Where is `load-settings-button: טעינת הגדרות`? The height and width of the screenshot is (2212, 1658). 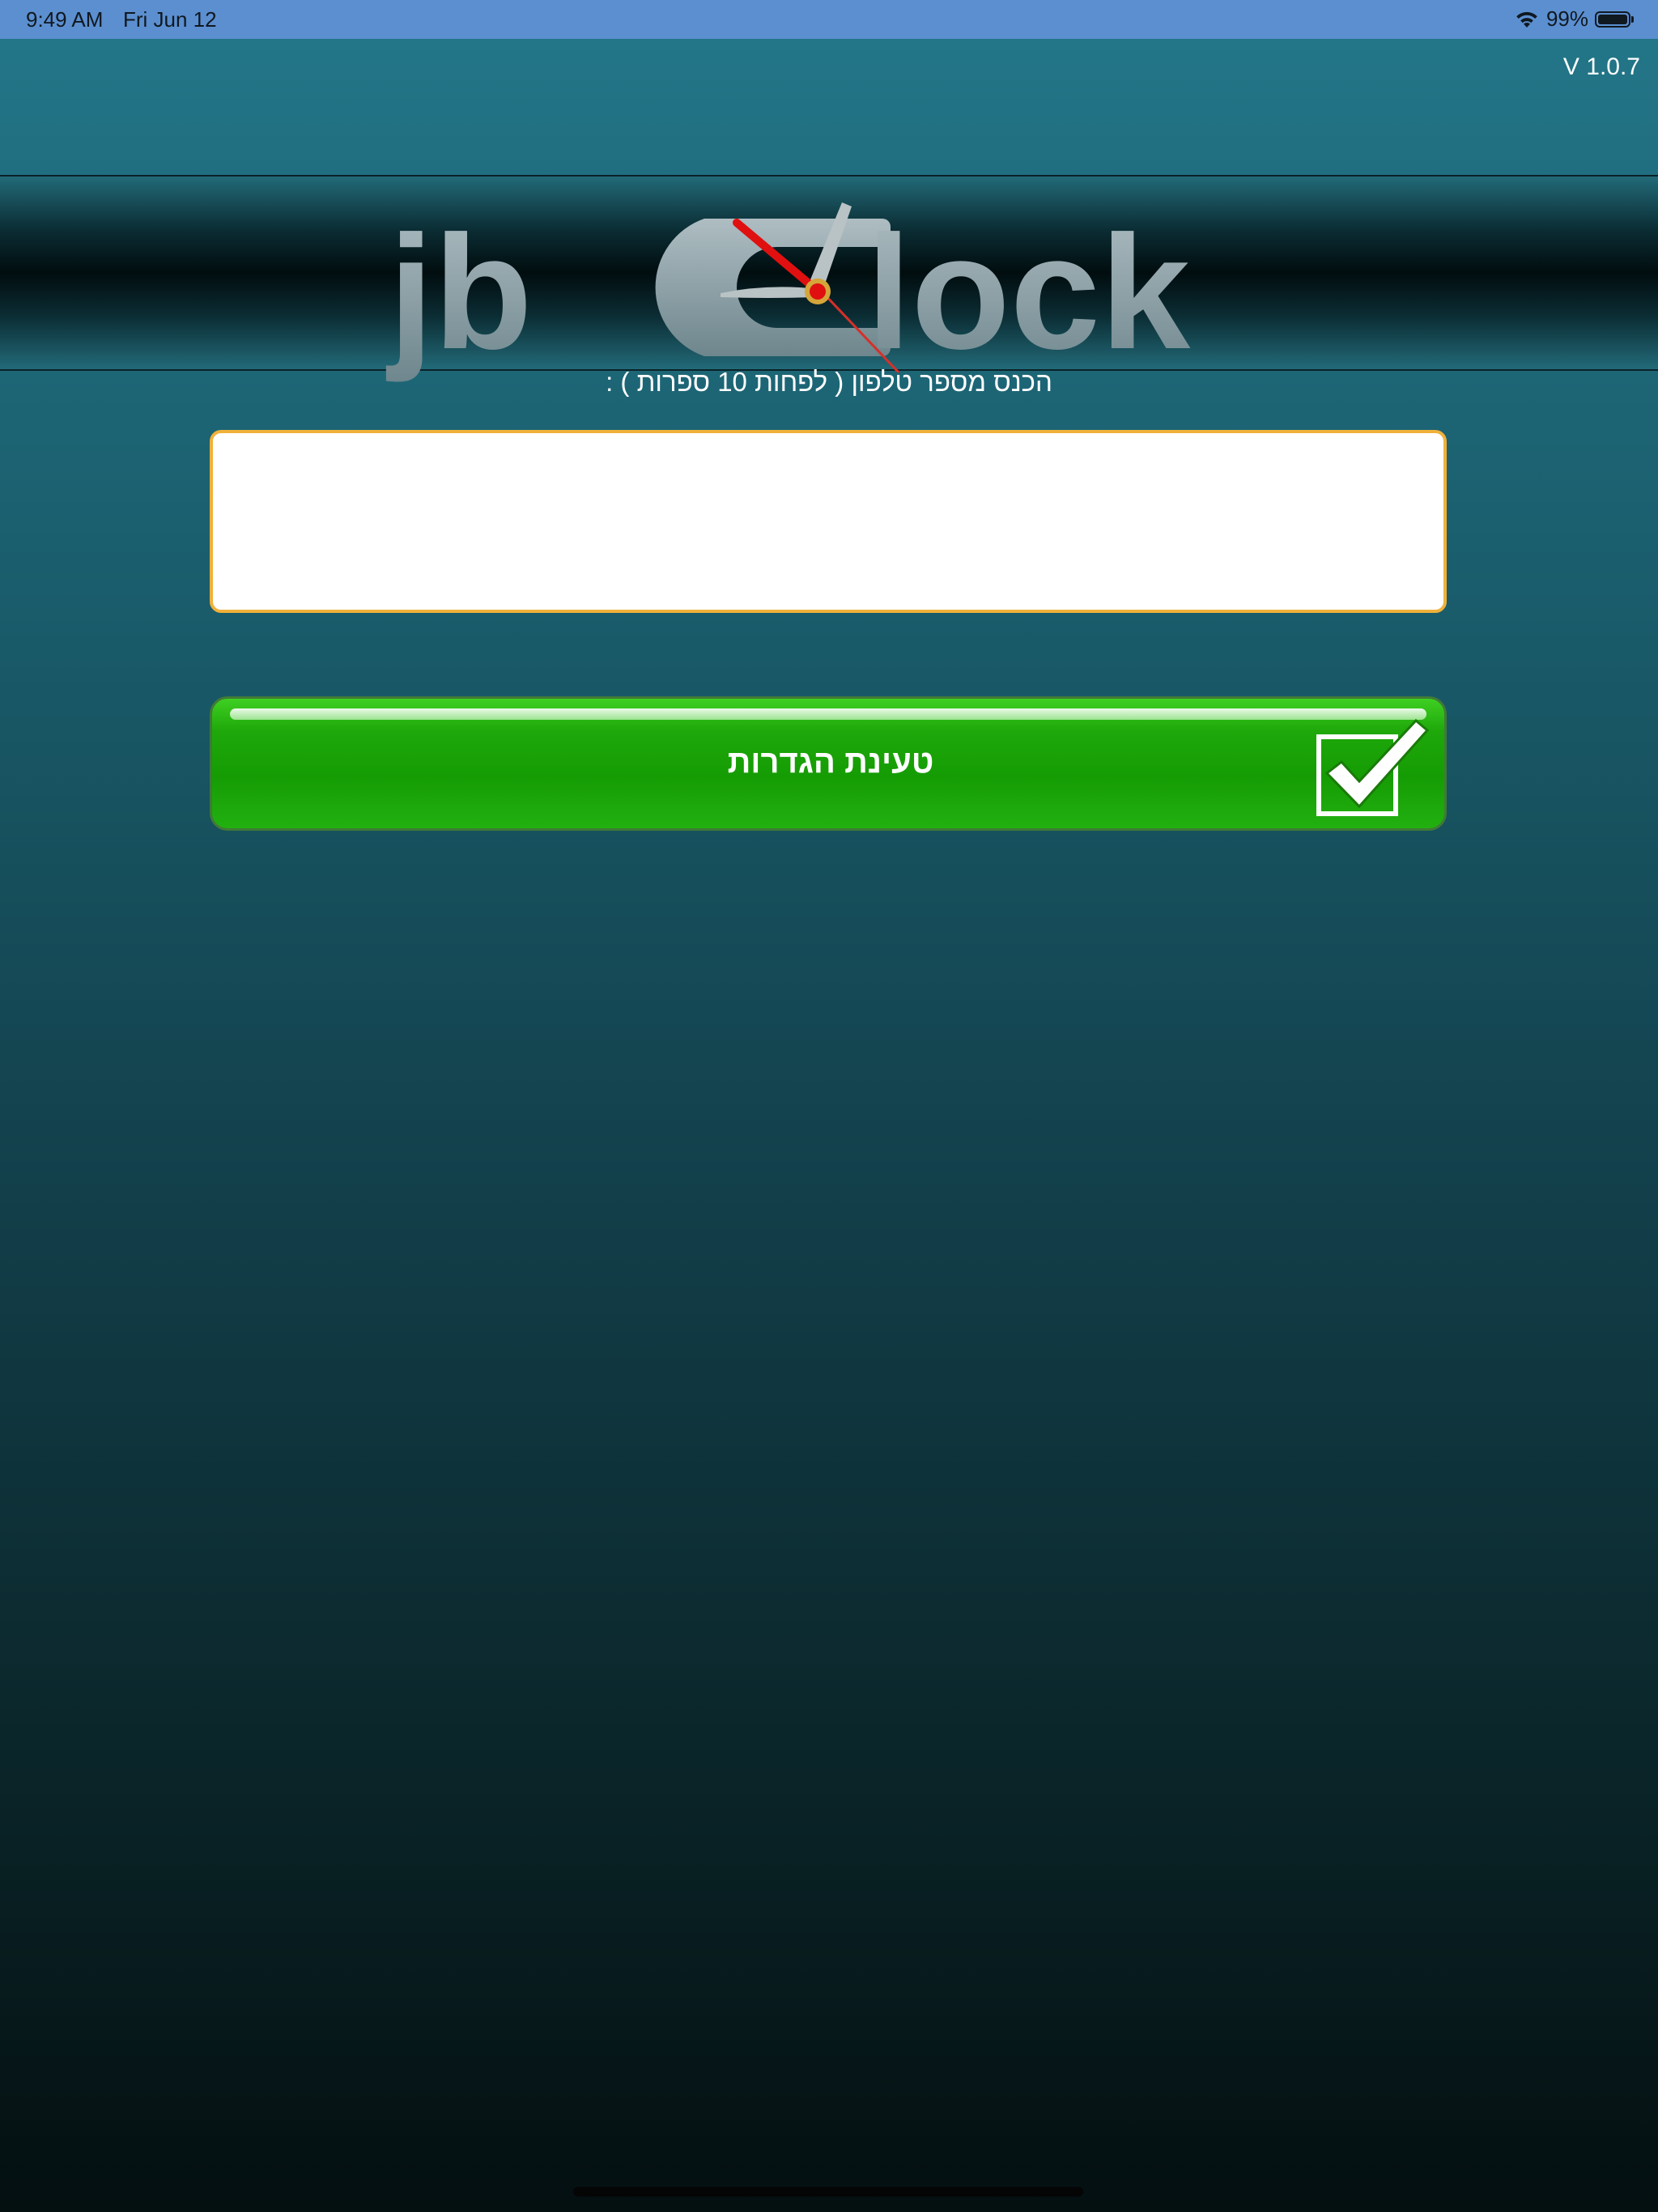
load-settings-button: טעינת הגדרות is located at coordinates (828, 764).